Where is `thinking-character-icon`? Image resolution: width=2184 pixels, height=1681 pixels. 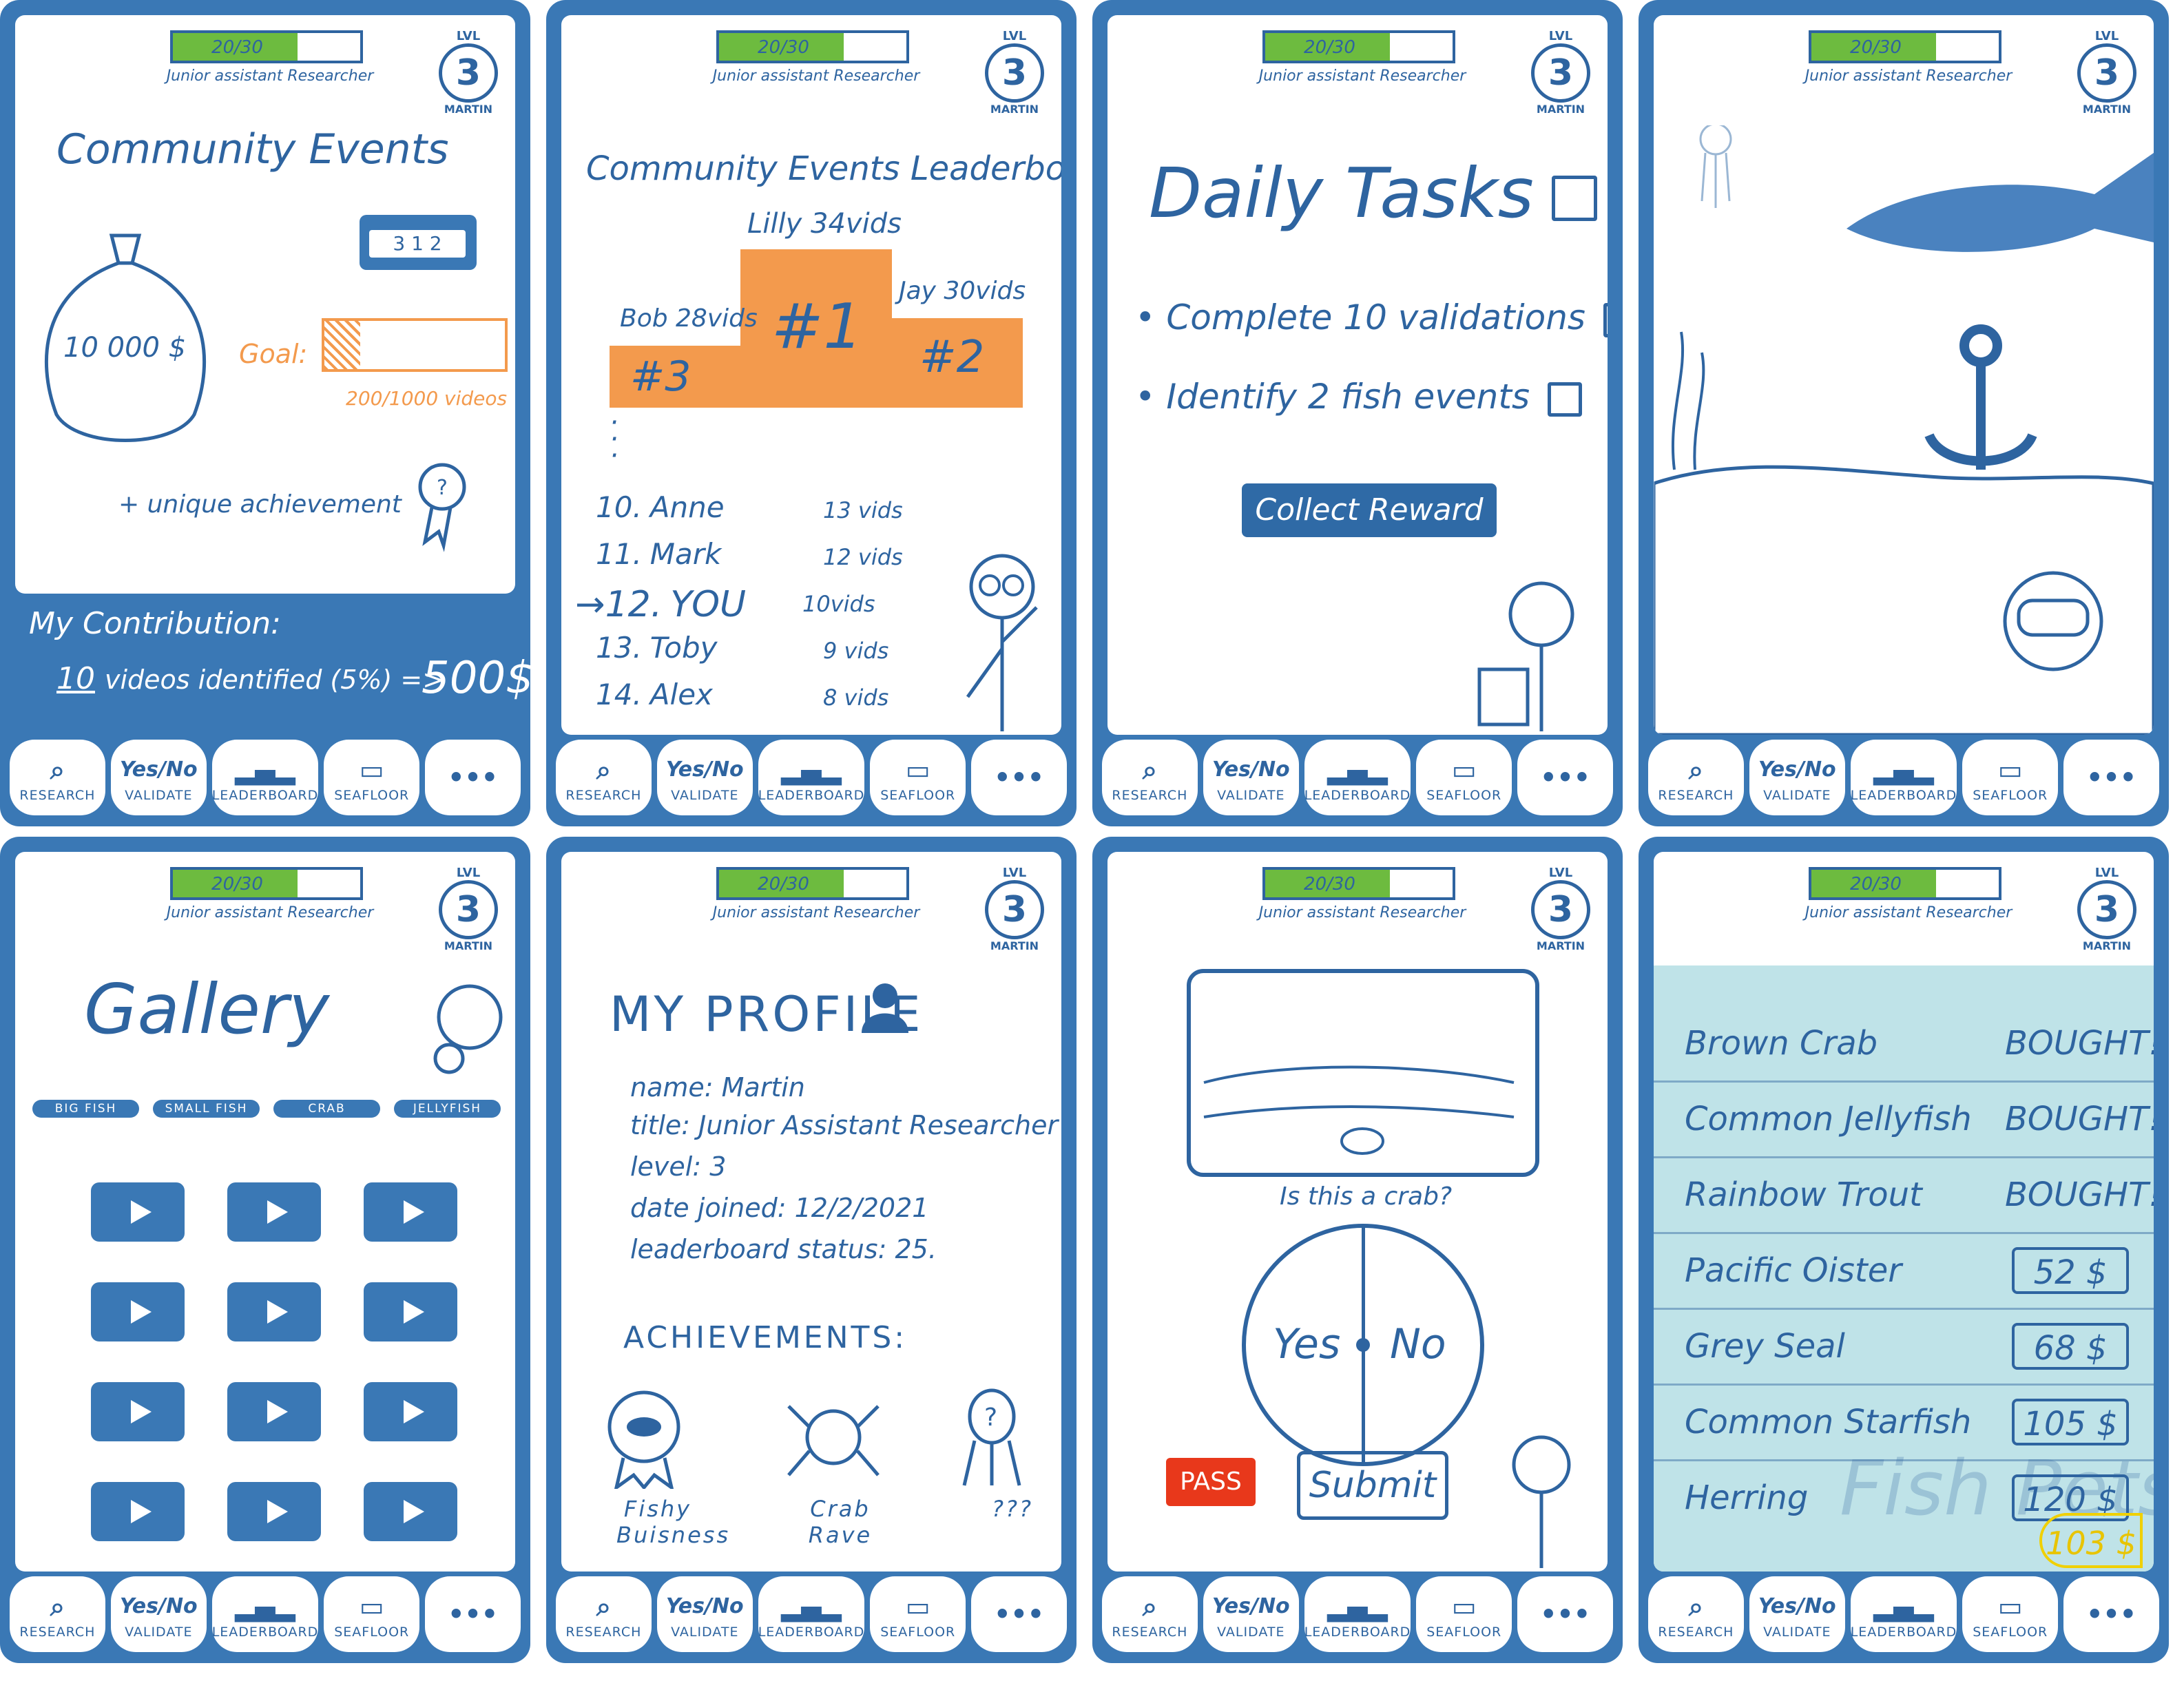
thinking-character-icon is located at coordinates (1541, 1501).